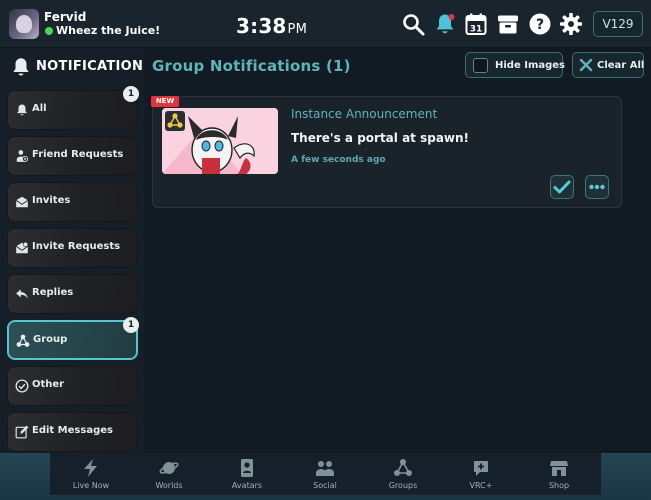 This screenshot has width=651, height=500. Describe the element at coordinates (364, 114) in the screenshot. I see `notification-type: Instance Announcement` at that location.